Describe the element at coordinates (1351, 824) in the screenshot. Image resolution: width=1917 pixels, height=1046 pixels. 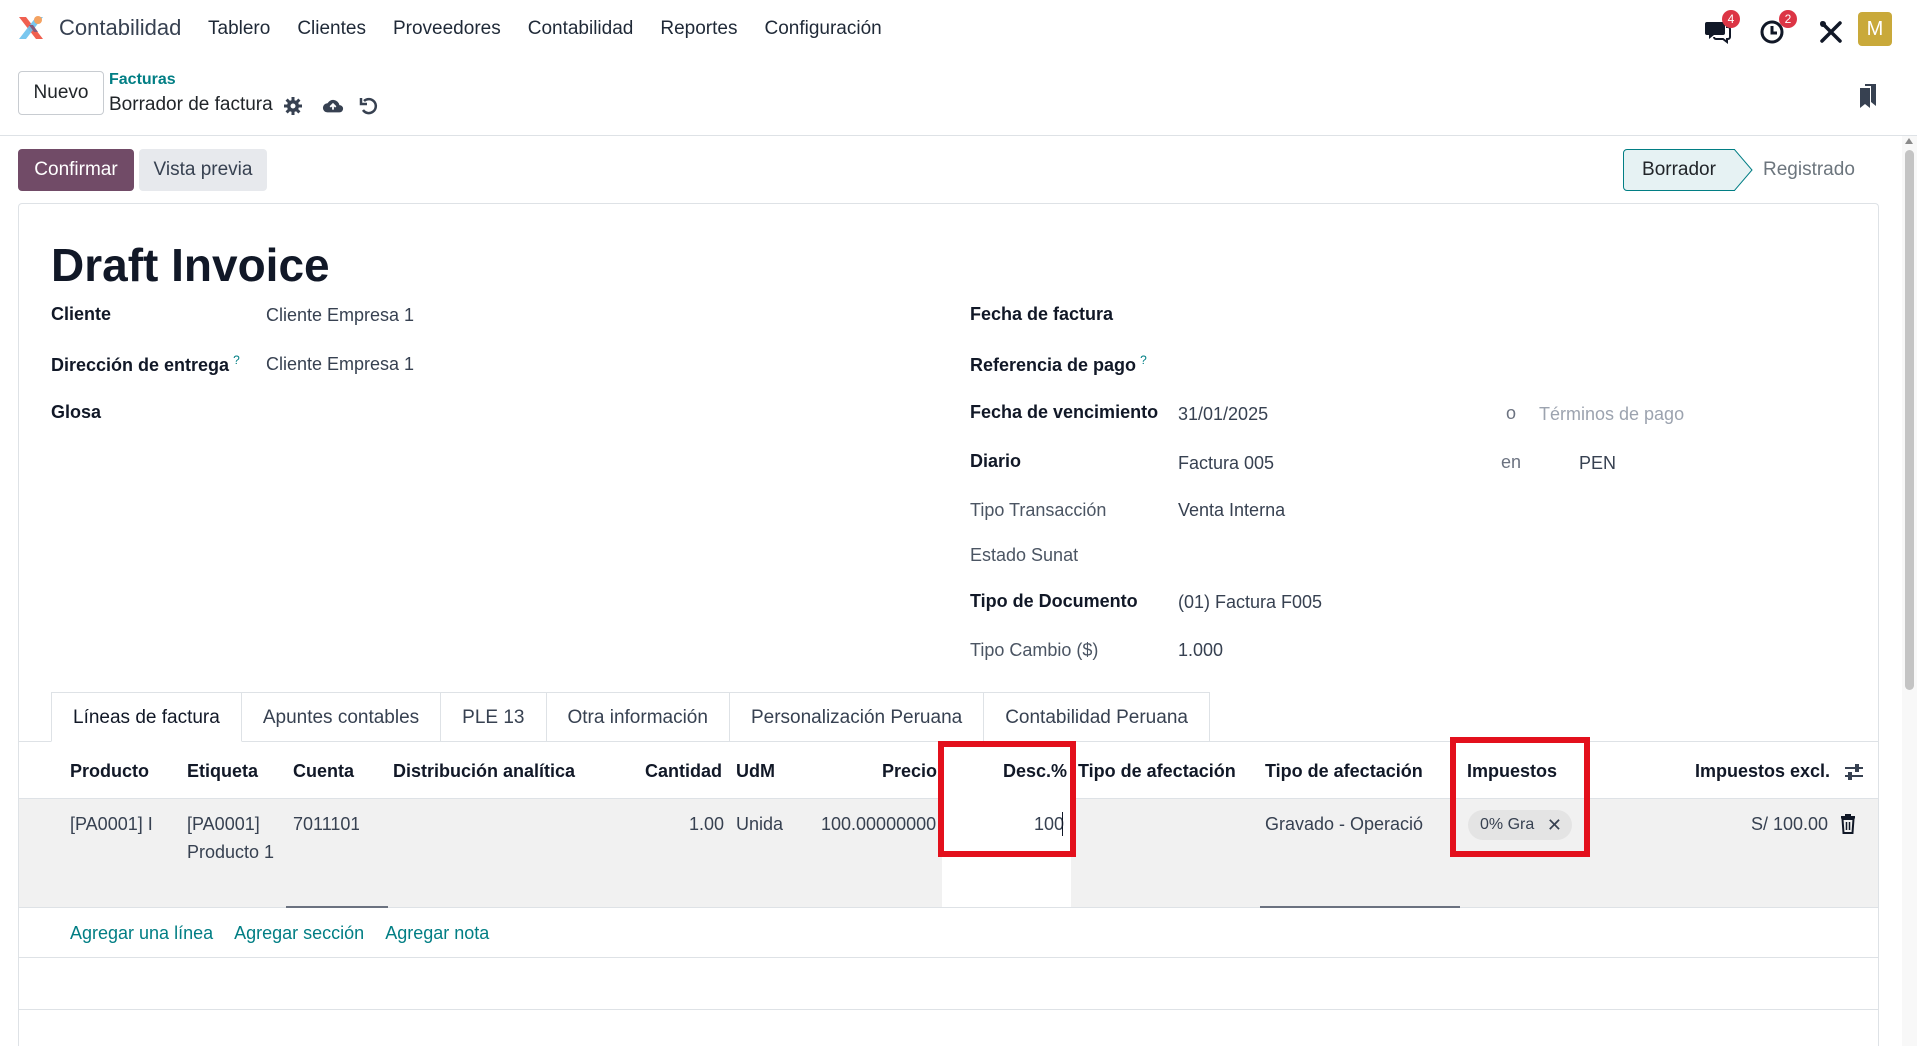
I see `cell-tipo-afectacion: Gravado - Operació` at that location.